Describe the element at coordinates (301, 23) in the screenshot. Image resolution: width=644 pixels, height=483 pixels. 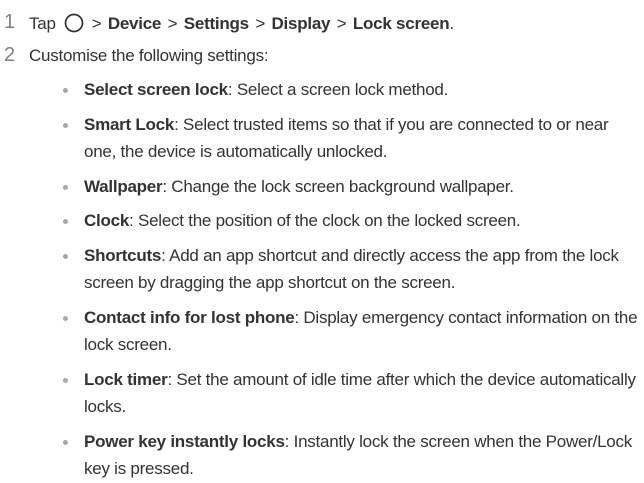
I see `path-display: Display` at that location.